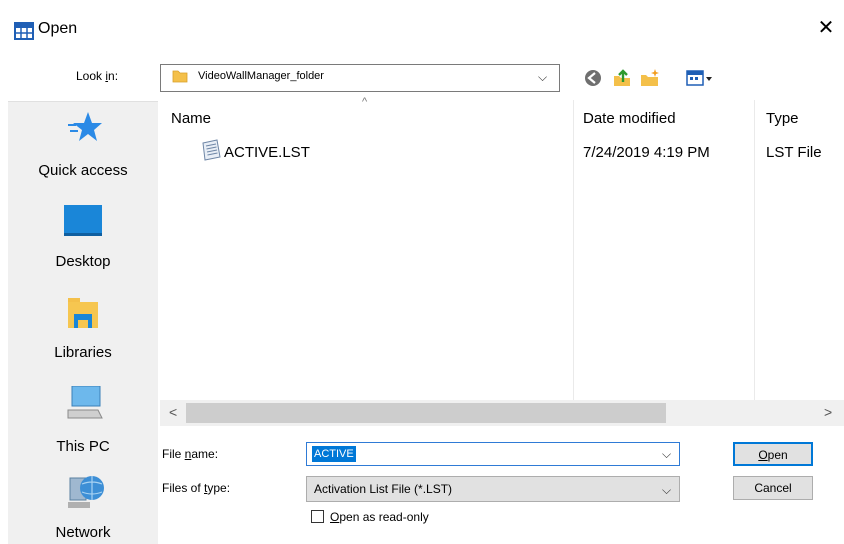 The image size is (844, 544). What do you see at coordinates (773, 454) in the screenshot?
I see `open-button: Open` at bounding box center [773, 454].